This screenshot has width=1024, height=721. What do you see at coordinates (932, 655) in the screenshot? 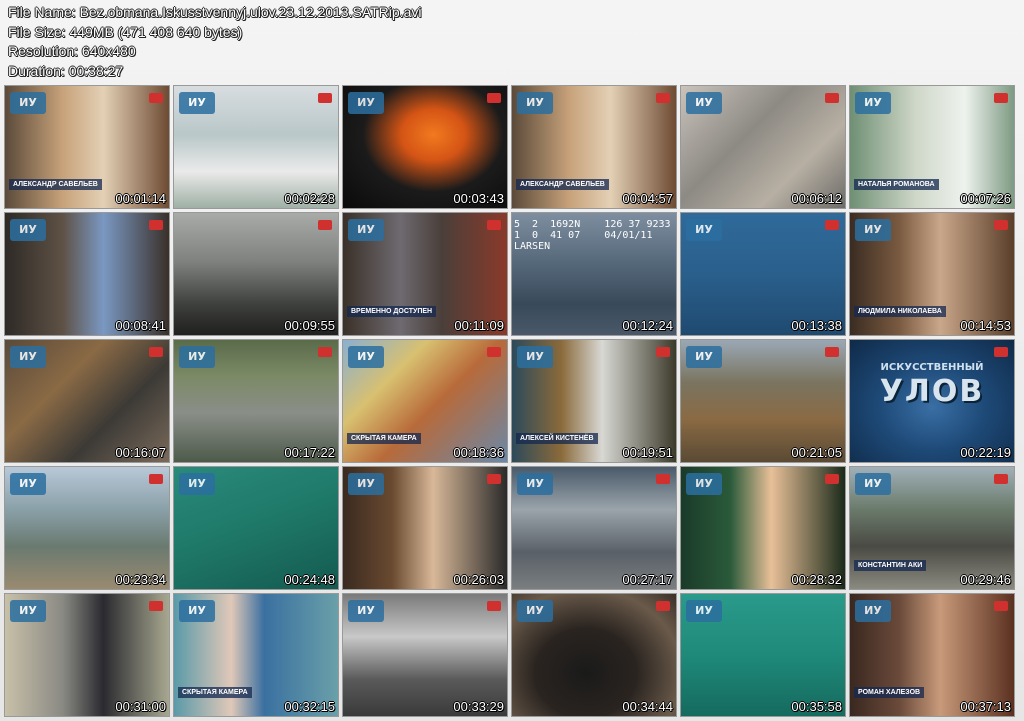
I see `thumbnail: ИУ РОМАН ХАЛЕЗОВ 00:37:13` at bounding box center [932, 655].